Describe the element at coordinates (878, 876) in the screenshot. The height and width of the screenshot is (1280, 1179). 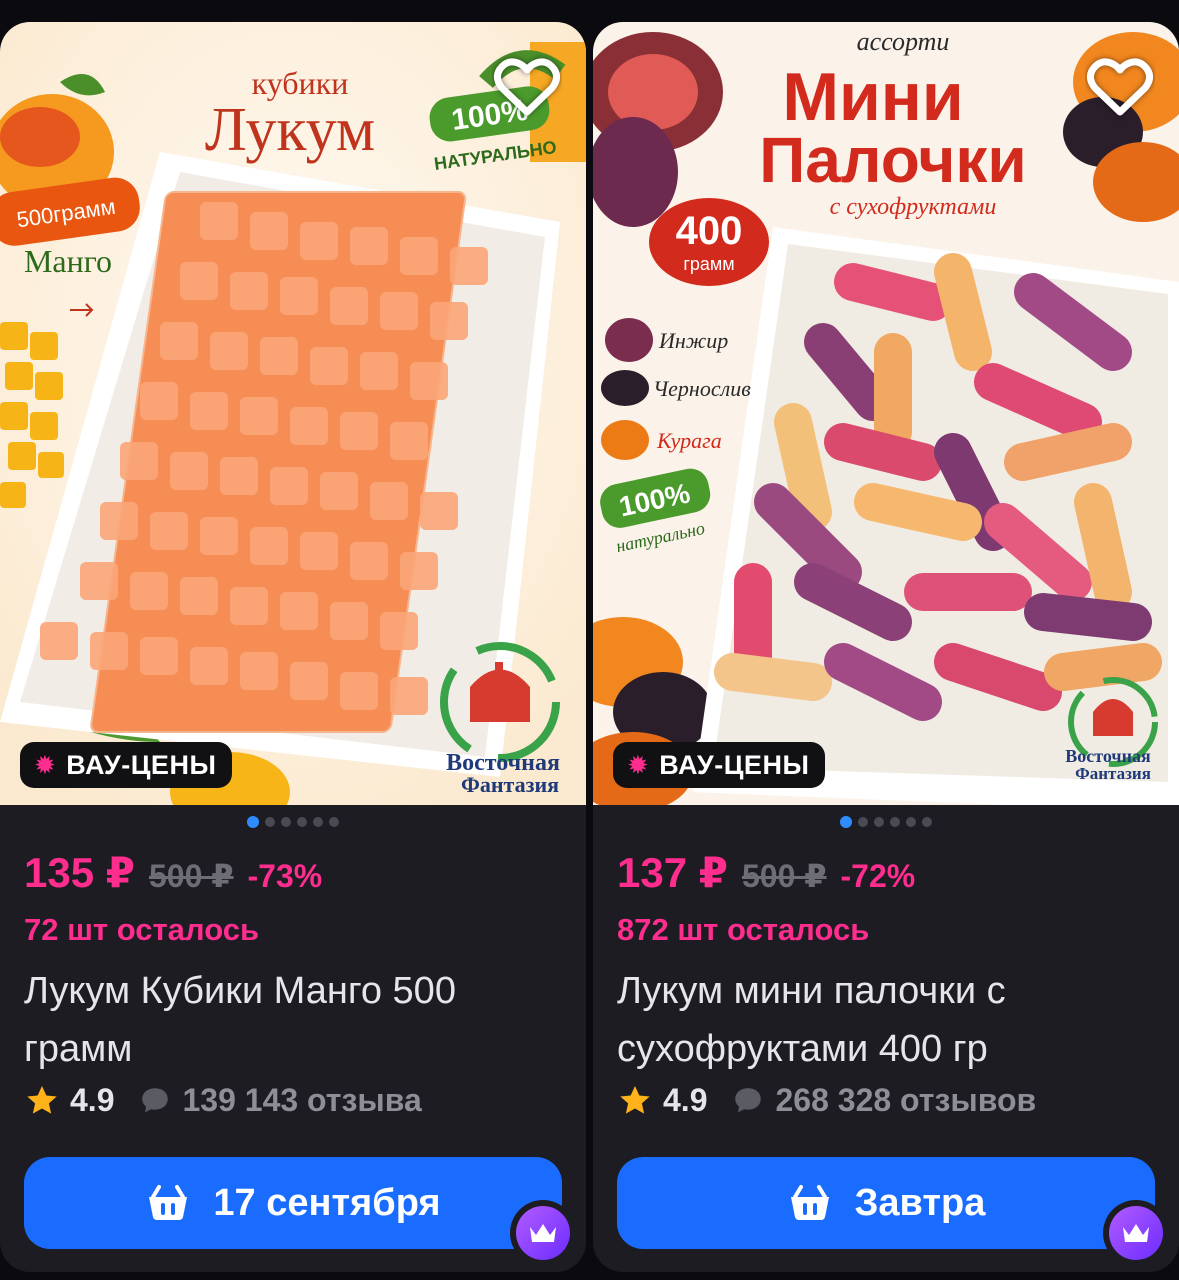
I see `discount-percent: -72%` at that location.